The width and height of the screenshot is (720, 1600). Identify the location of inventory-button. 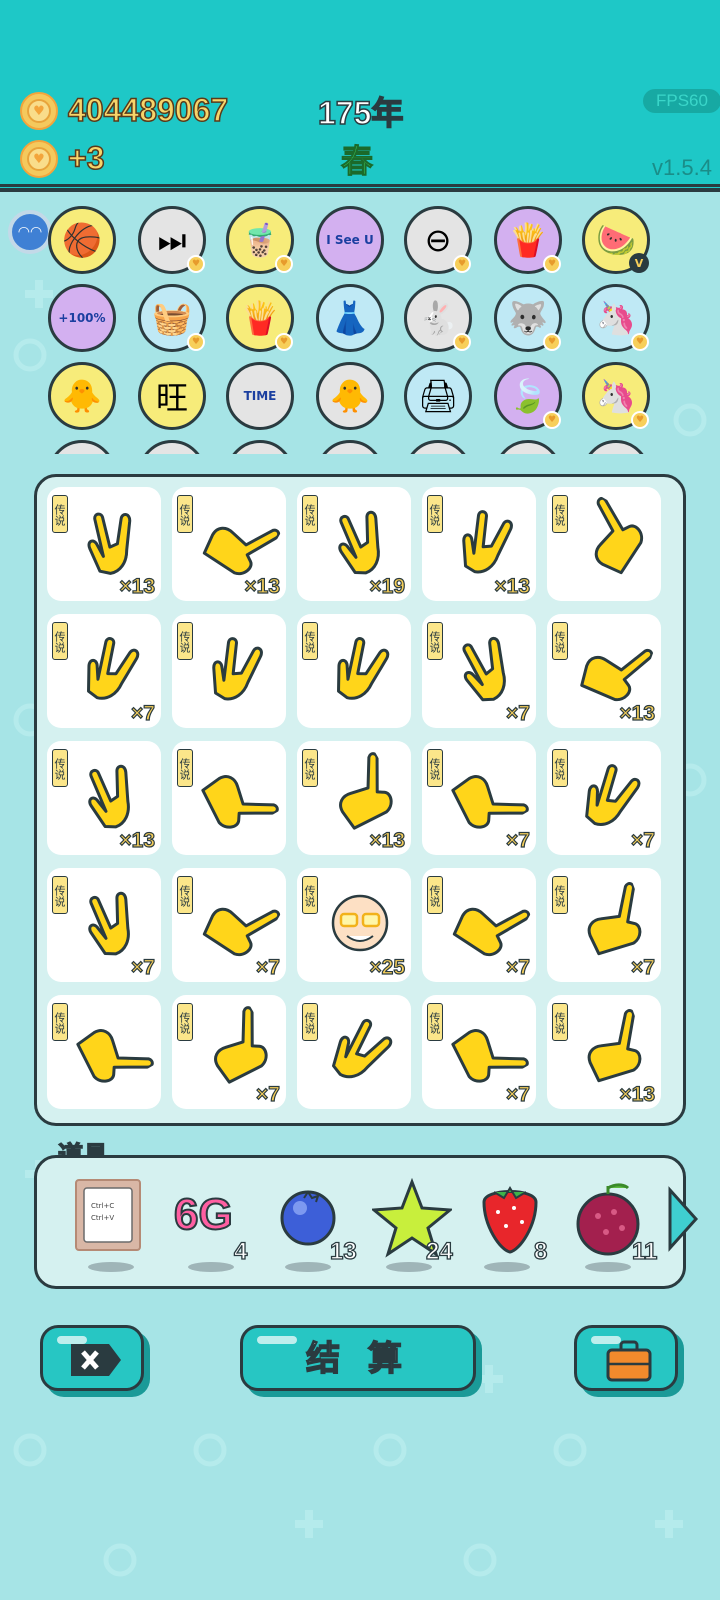
(626, 1358).